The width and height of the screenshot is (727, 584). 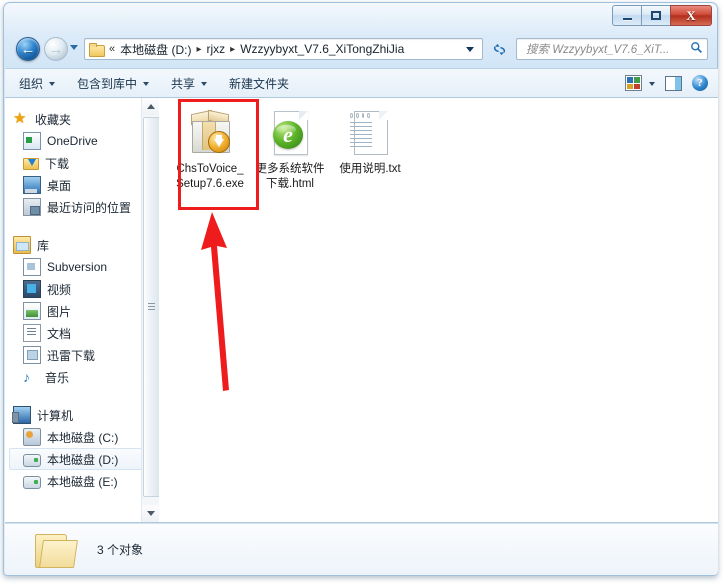 What do you see at coordinates (57, 163) in the screenshot?
I see `sidebar-item-downloads-label: 下载` at bounding box center [57, 163].